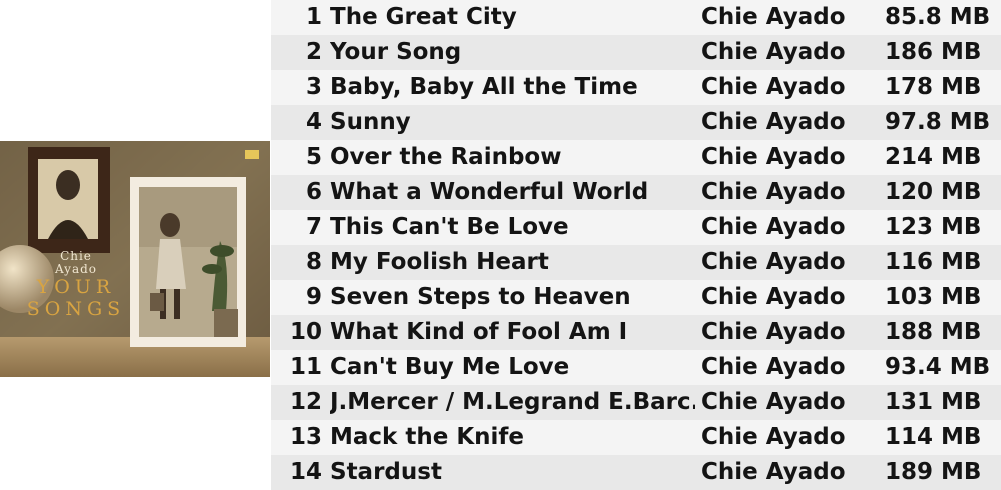 The height and width of the screenshot is (490, 1001). What do you see at coordinates (938, 367) in the screenshot?
I see `track-size: 93.4 MB` at bounding box center [938, 367].